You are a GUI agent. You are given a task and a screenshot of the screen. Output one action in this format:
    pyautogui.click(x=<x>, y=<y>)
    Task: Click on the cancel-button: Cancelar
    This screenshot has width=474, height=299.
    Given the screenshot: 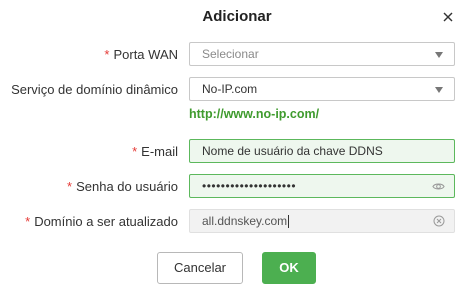 What is the action you would take?
    pyautogui.click(x=200, y=268)
    